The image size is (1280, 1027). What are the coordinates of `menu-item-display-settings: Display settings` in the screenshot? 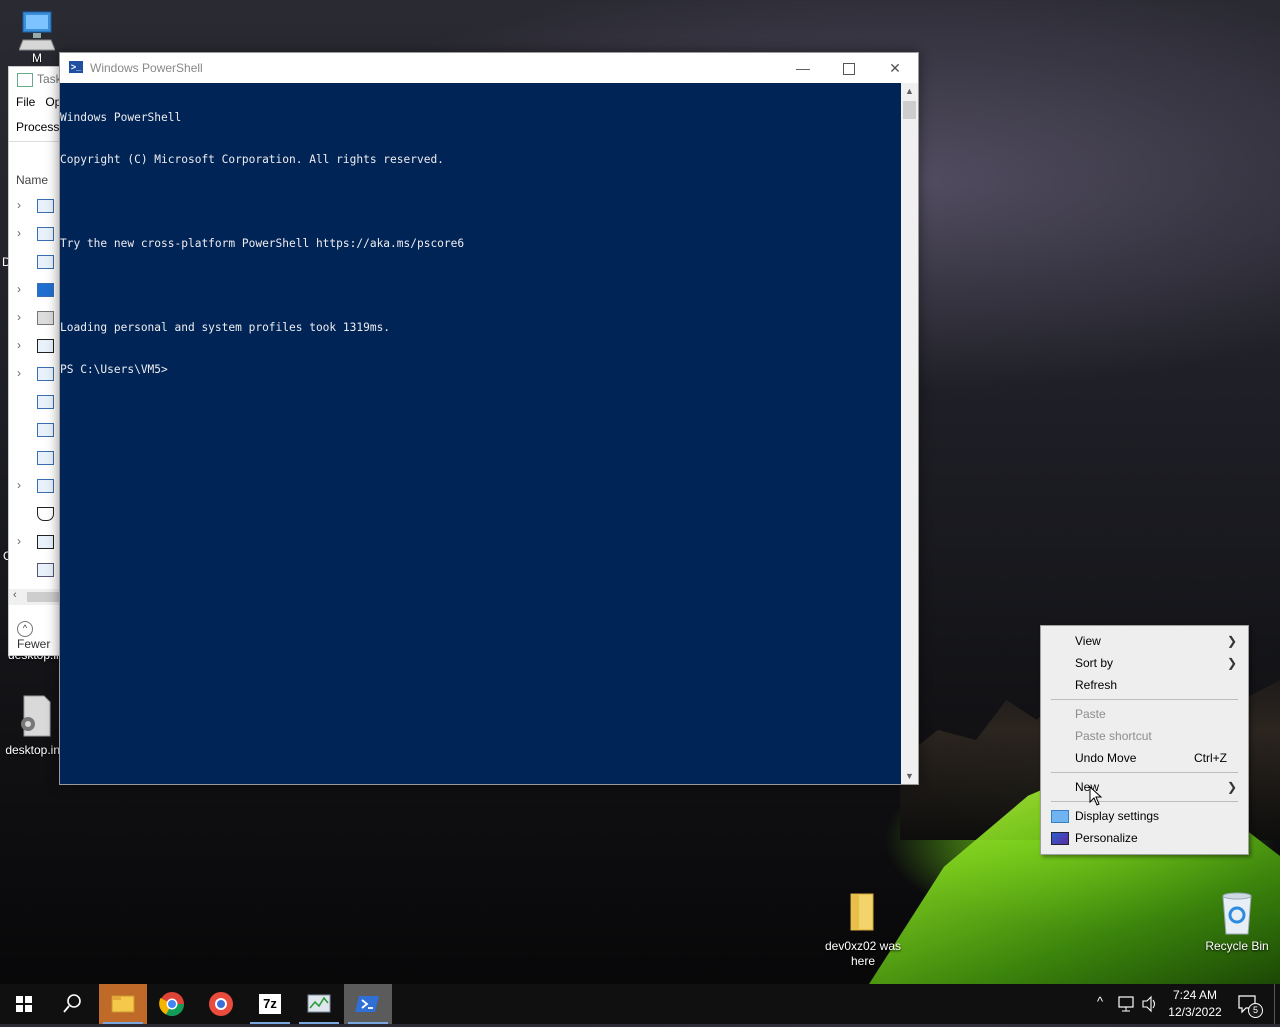 It's located at (1144, 816).